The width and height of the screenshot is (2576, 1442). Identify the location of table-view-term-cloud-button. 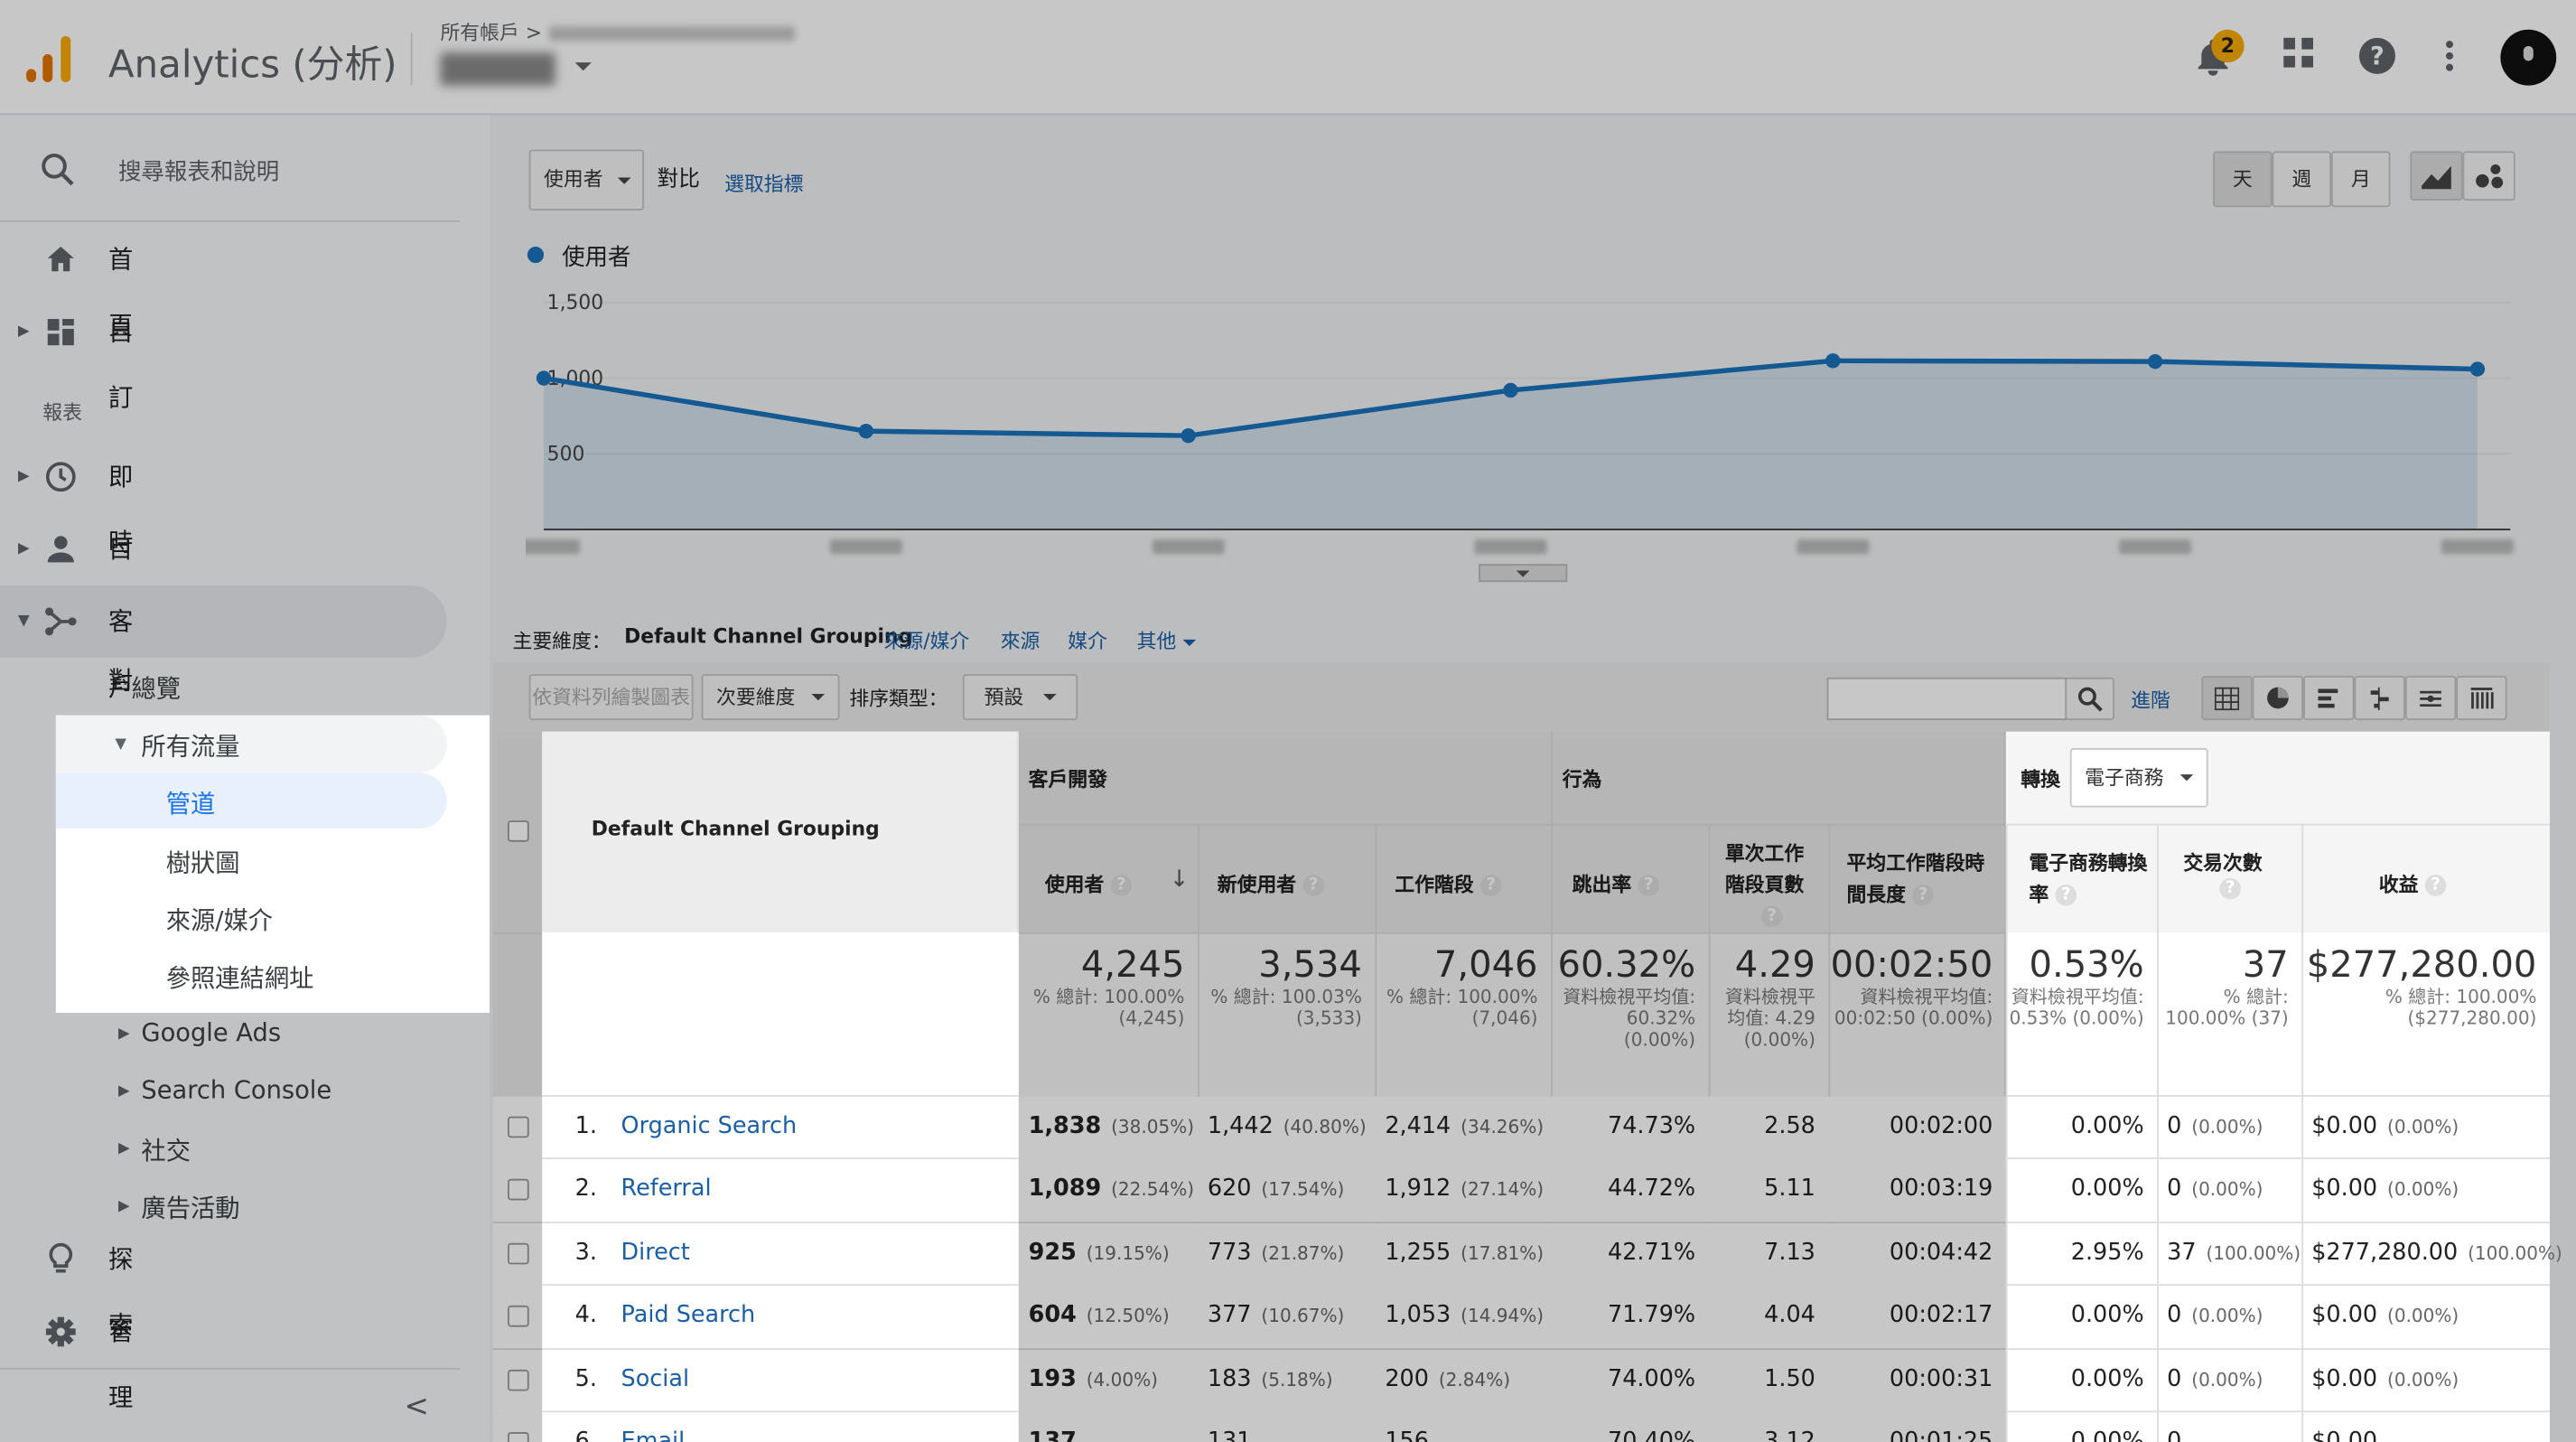
(2430, 698).